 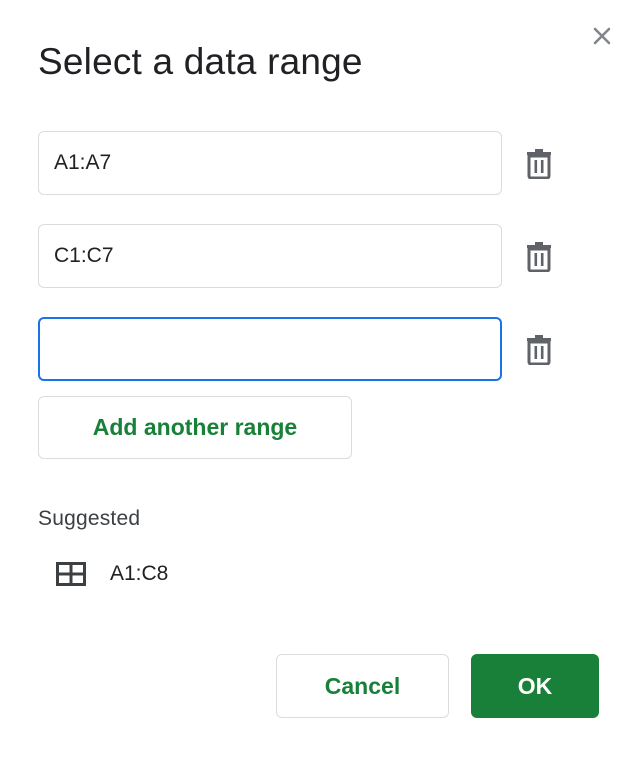 I want to click on suggested-range-label: A1:C8, so click(x=139, y=573).